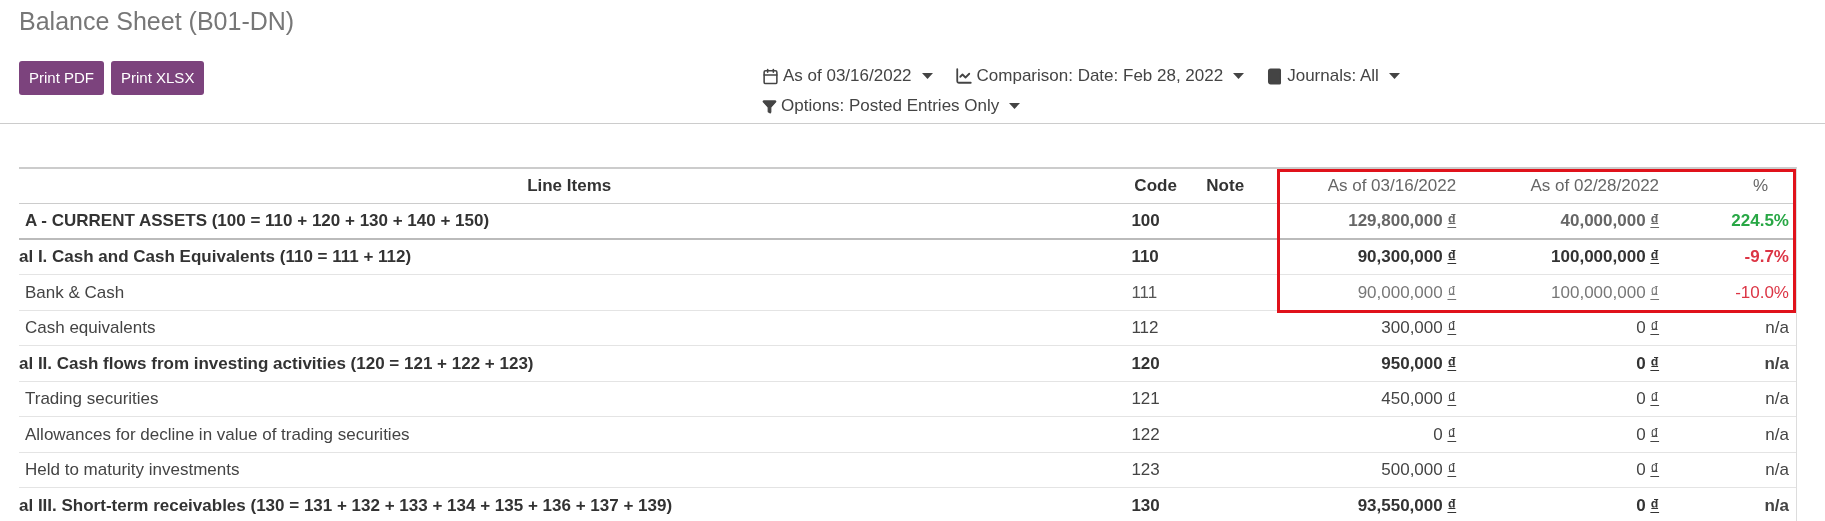 This screenshot has height=521, width=1825. I want to click on filter-dropdown: Comparison: Date: Feb 28, 2022, so click(1099, 76).